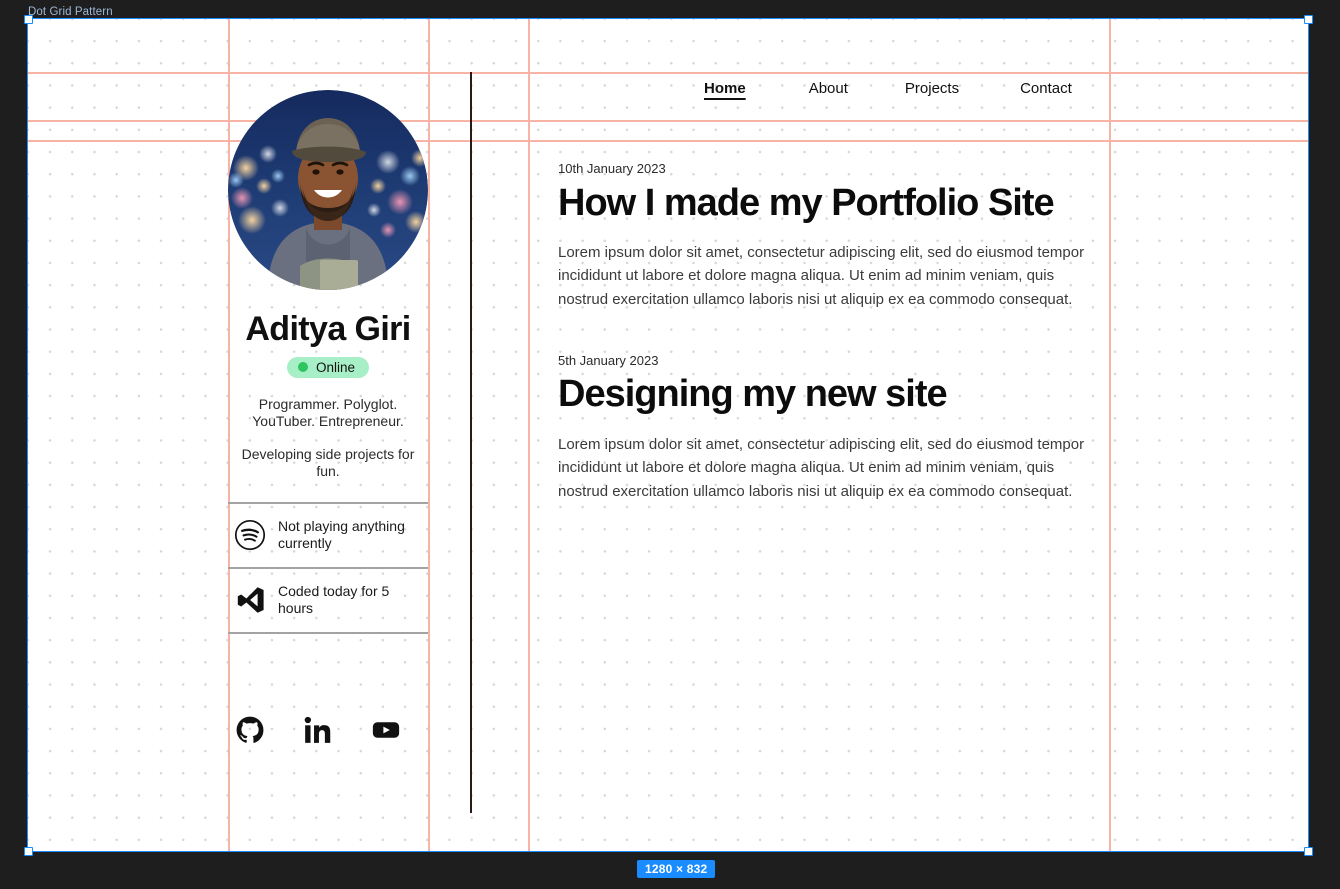  What do you see at coordinates (830, 394) in the screenshot?
I see `post-title: Designing my new site` at bounding box center [830, 394].